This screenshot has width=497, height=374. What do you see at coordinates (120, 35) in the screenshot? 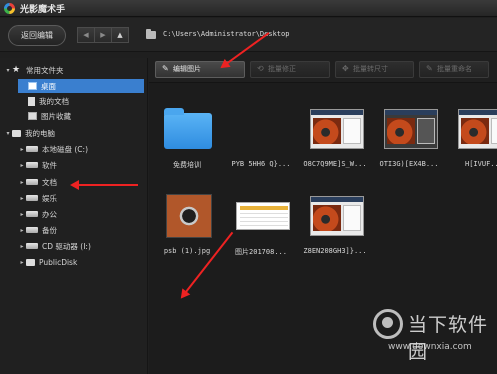
I see `up-folder-icon: ▲` at bounding box center [120, 35].